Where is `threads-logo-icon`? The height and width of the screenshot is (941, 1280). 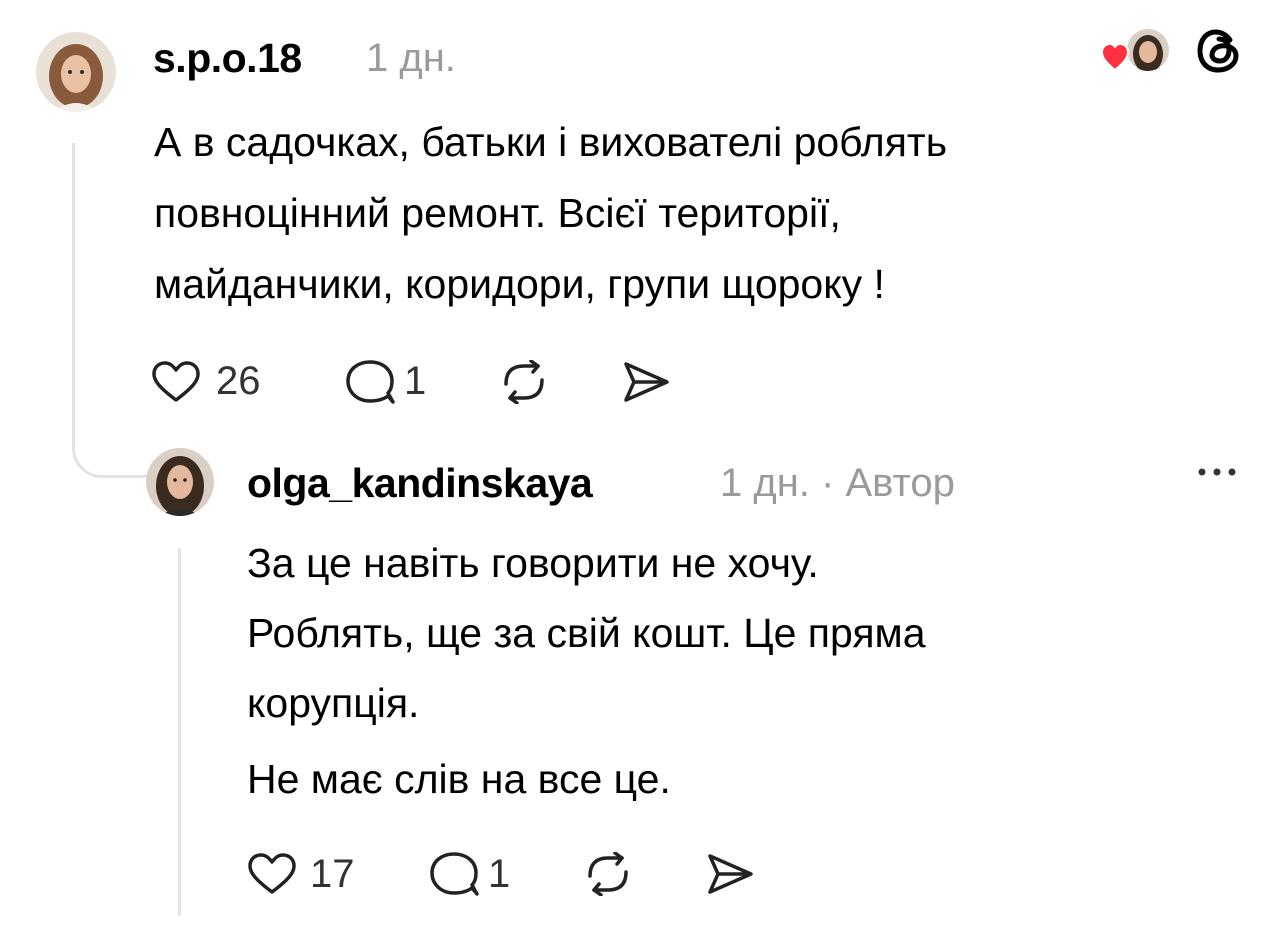 threads-logo-icon is located at coordinates (1219, 51).